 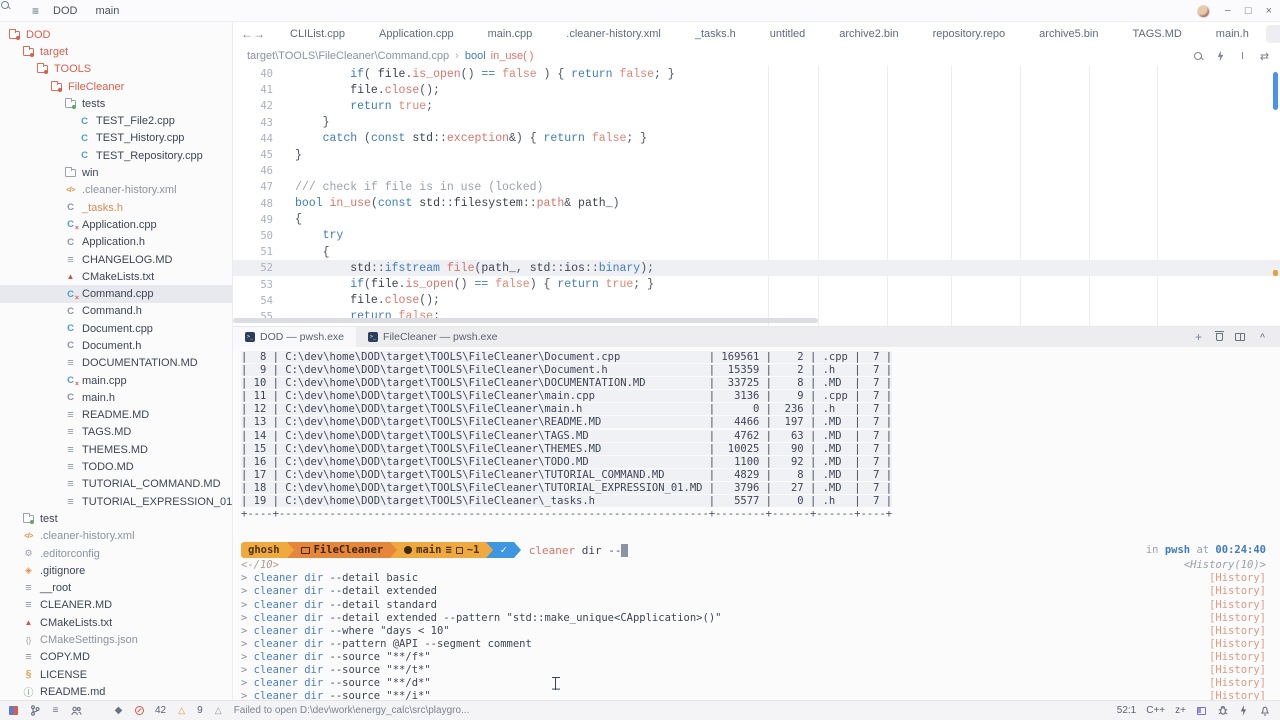 I want to click on warning-count: 9, so click(x=200, y=710).